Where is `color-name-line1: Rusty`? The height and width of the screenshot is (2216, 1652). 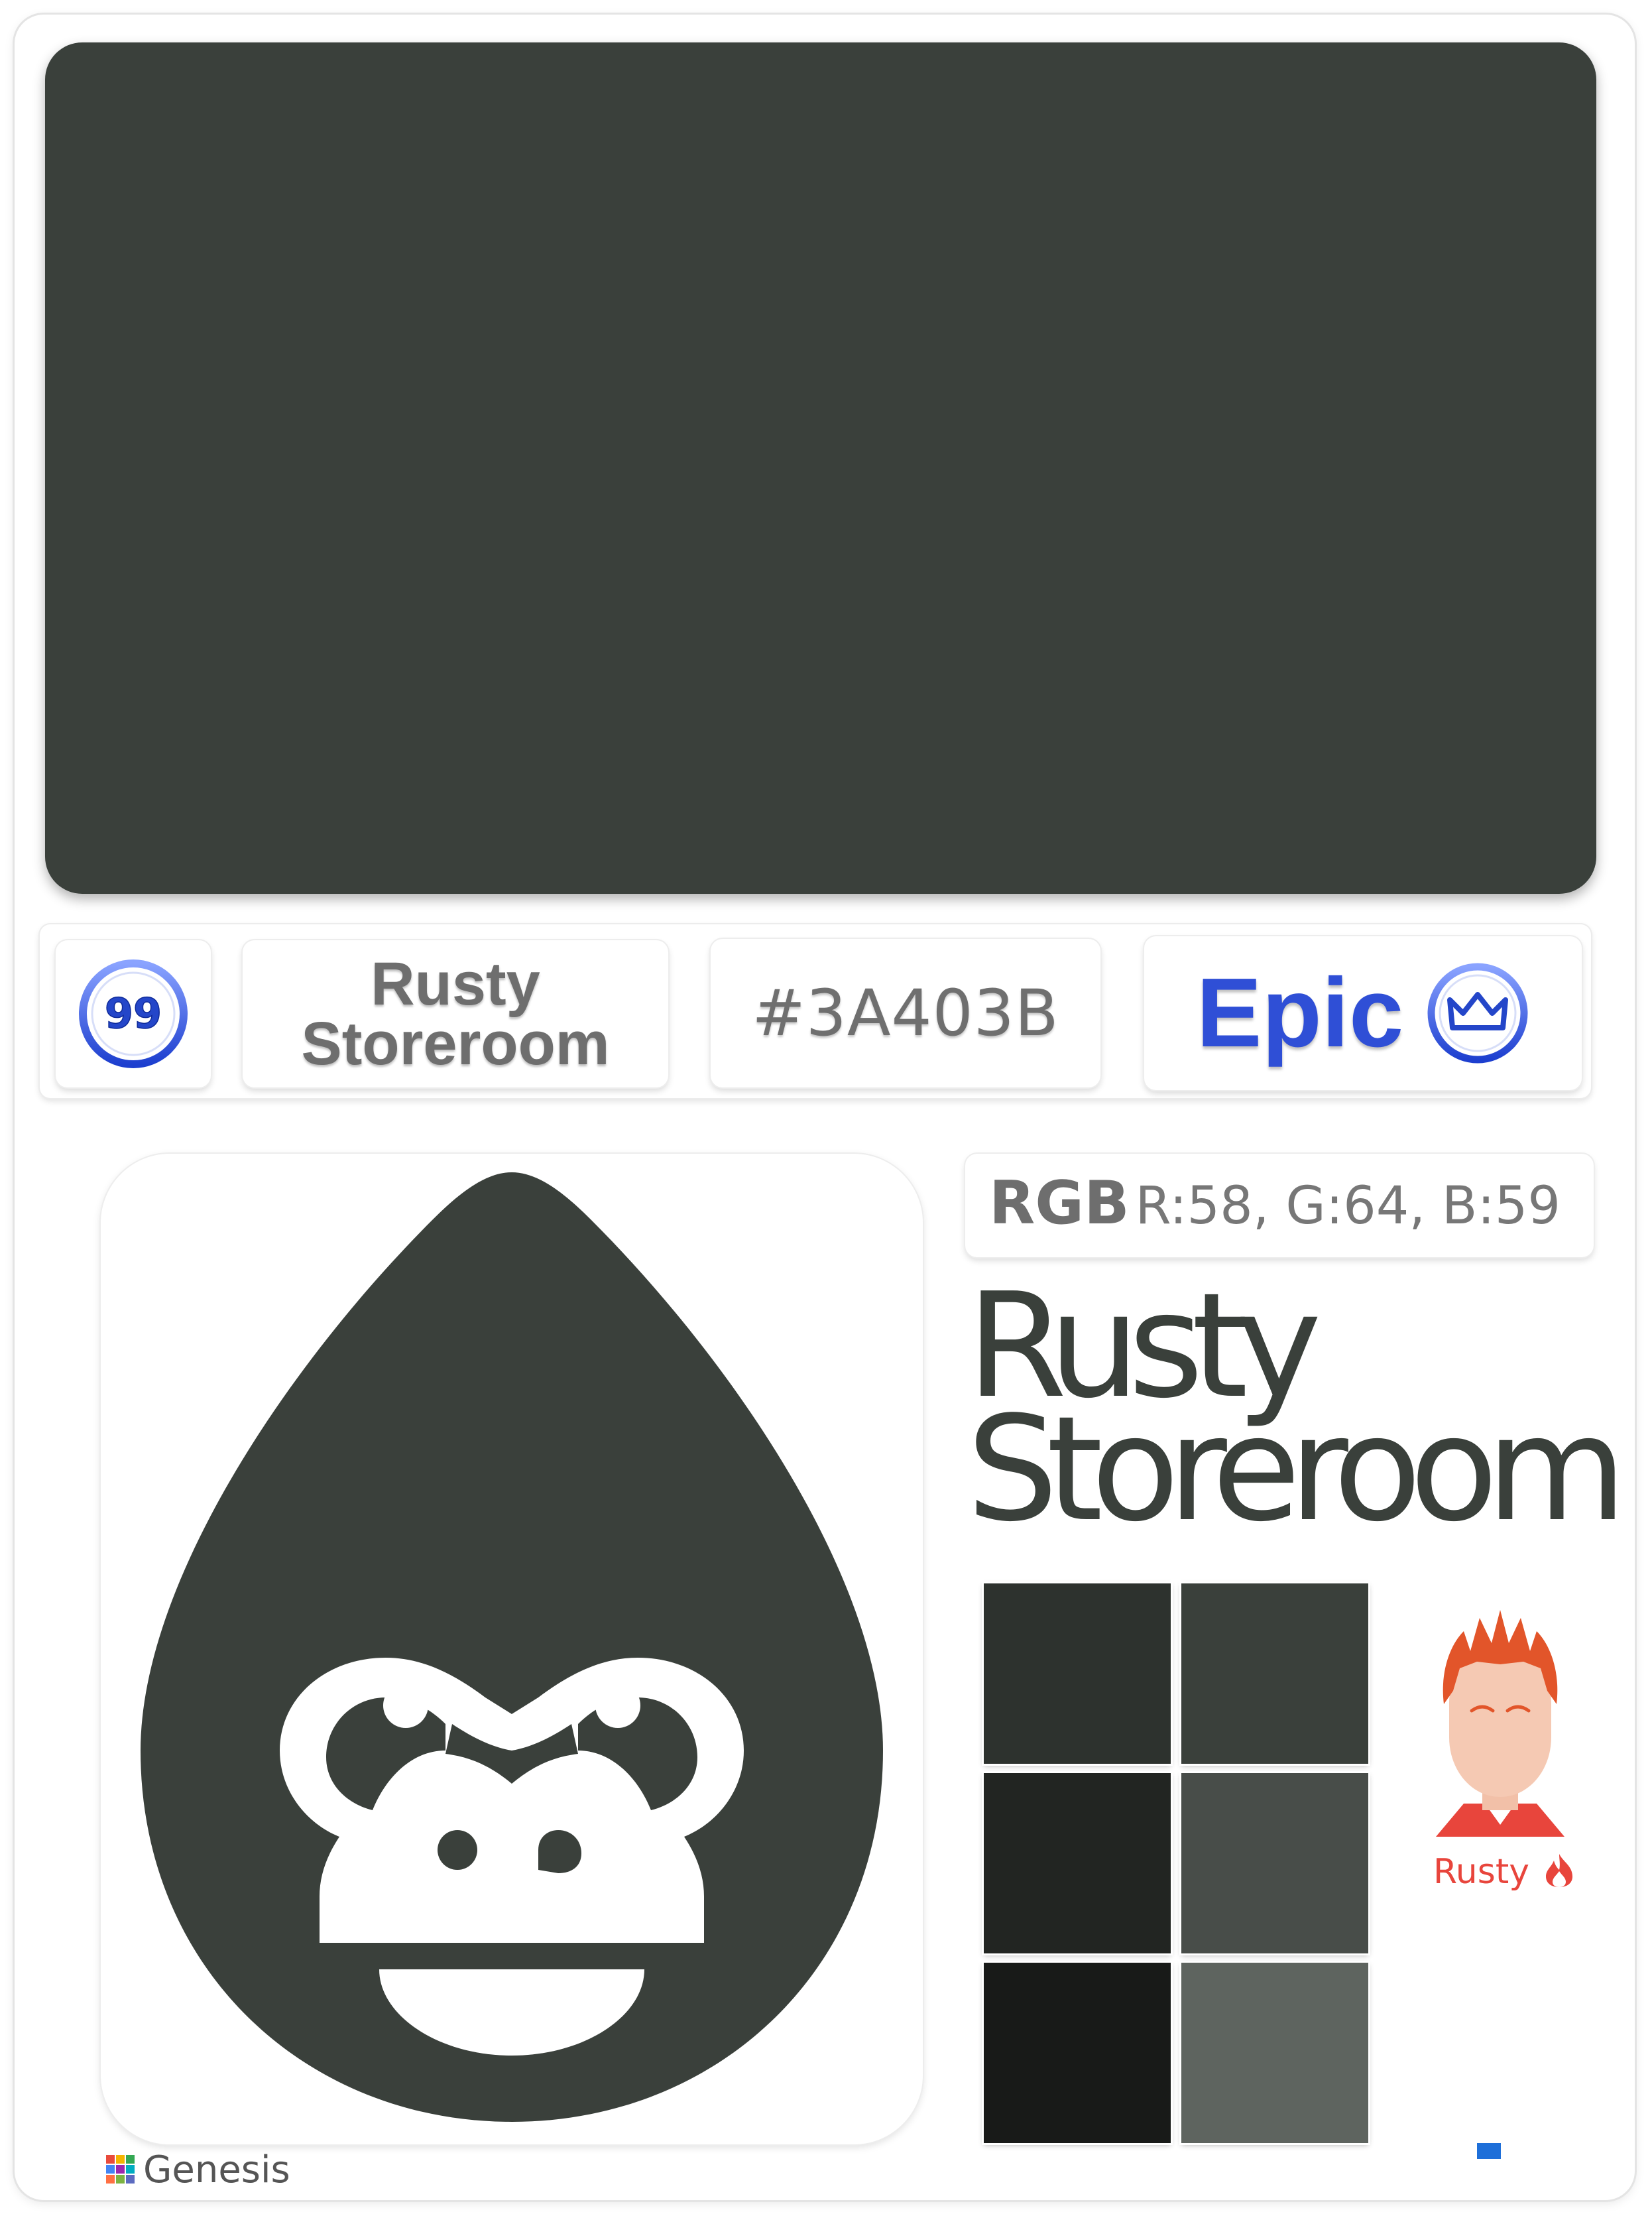
color-name-line1: Rusty is located at coordinates (455, 984).